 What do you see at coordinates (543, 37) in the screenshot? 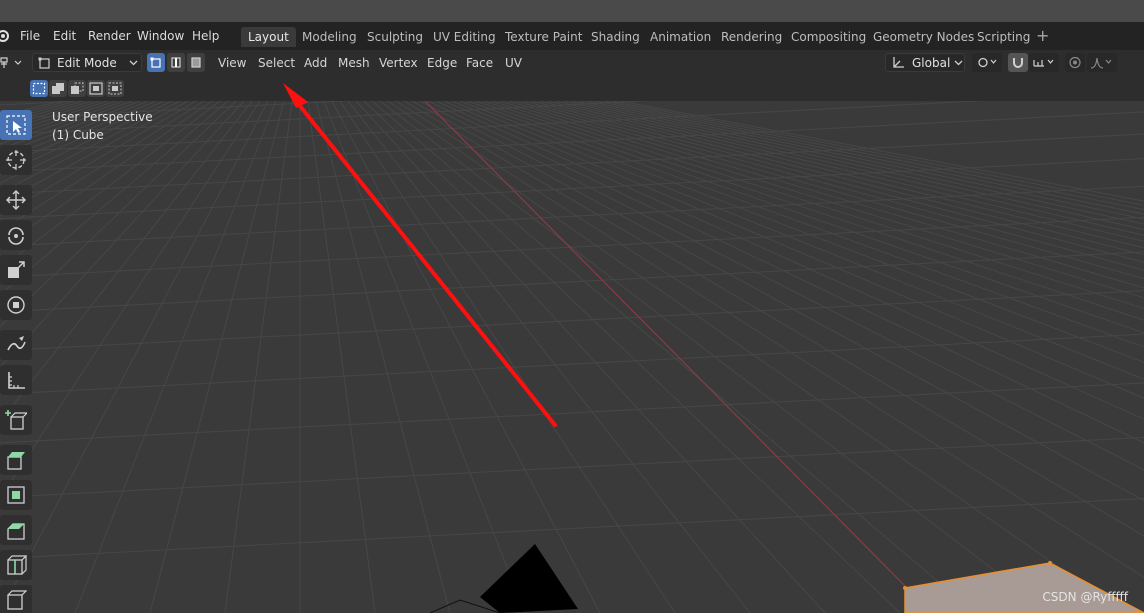
I see `tab-texture-paint: Texture Paint` at bounding box center [543, 37].